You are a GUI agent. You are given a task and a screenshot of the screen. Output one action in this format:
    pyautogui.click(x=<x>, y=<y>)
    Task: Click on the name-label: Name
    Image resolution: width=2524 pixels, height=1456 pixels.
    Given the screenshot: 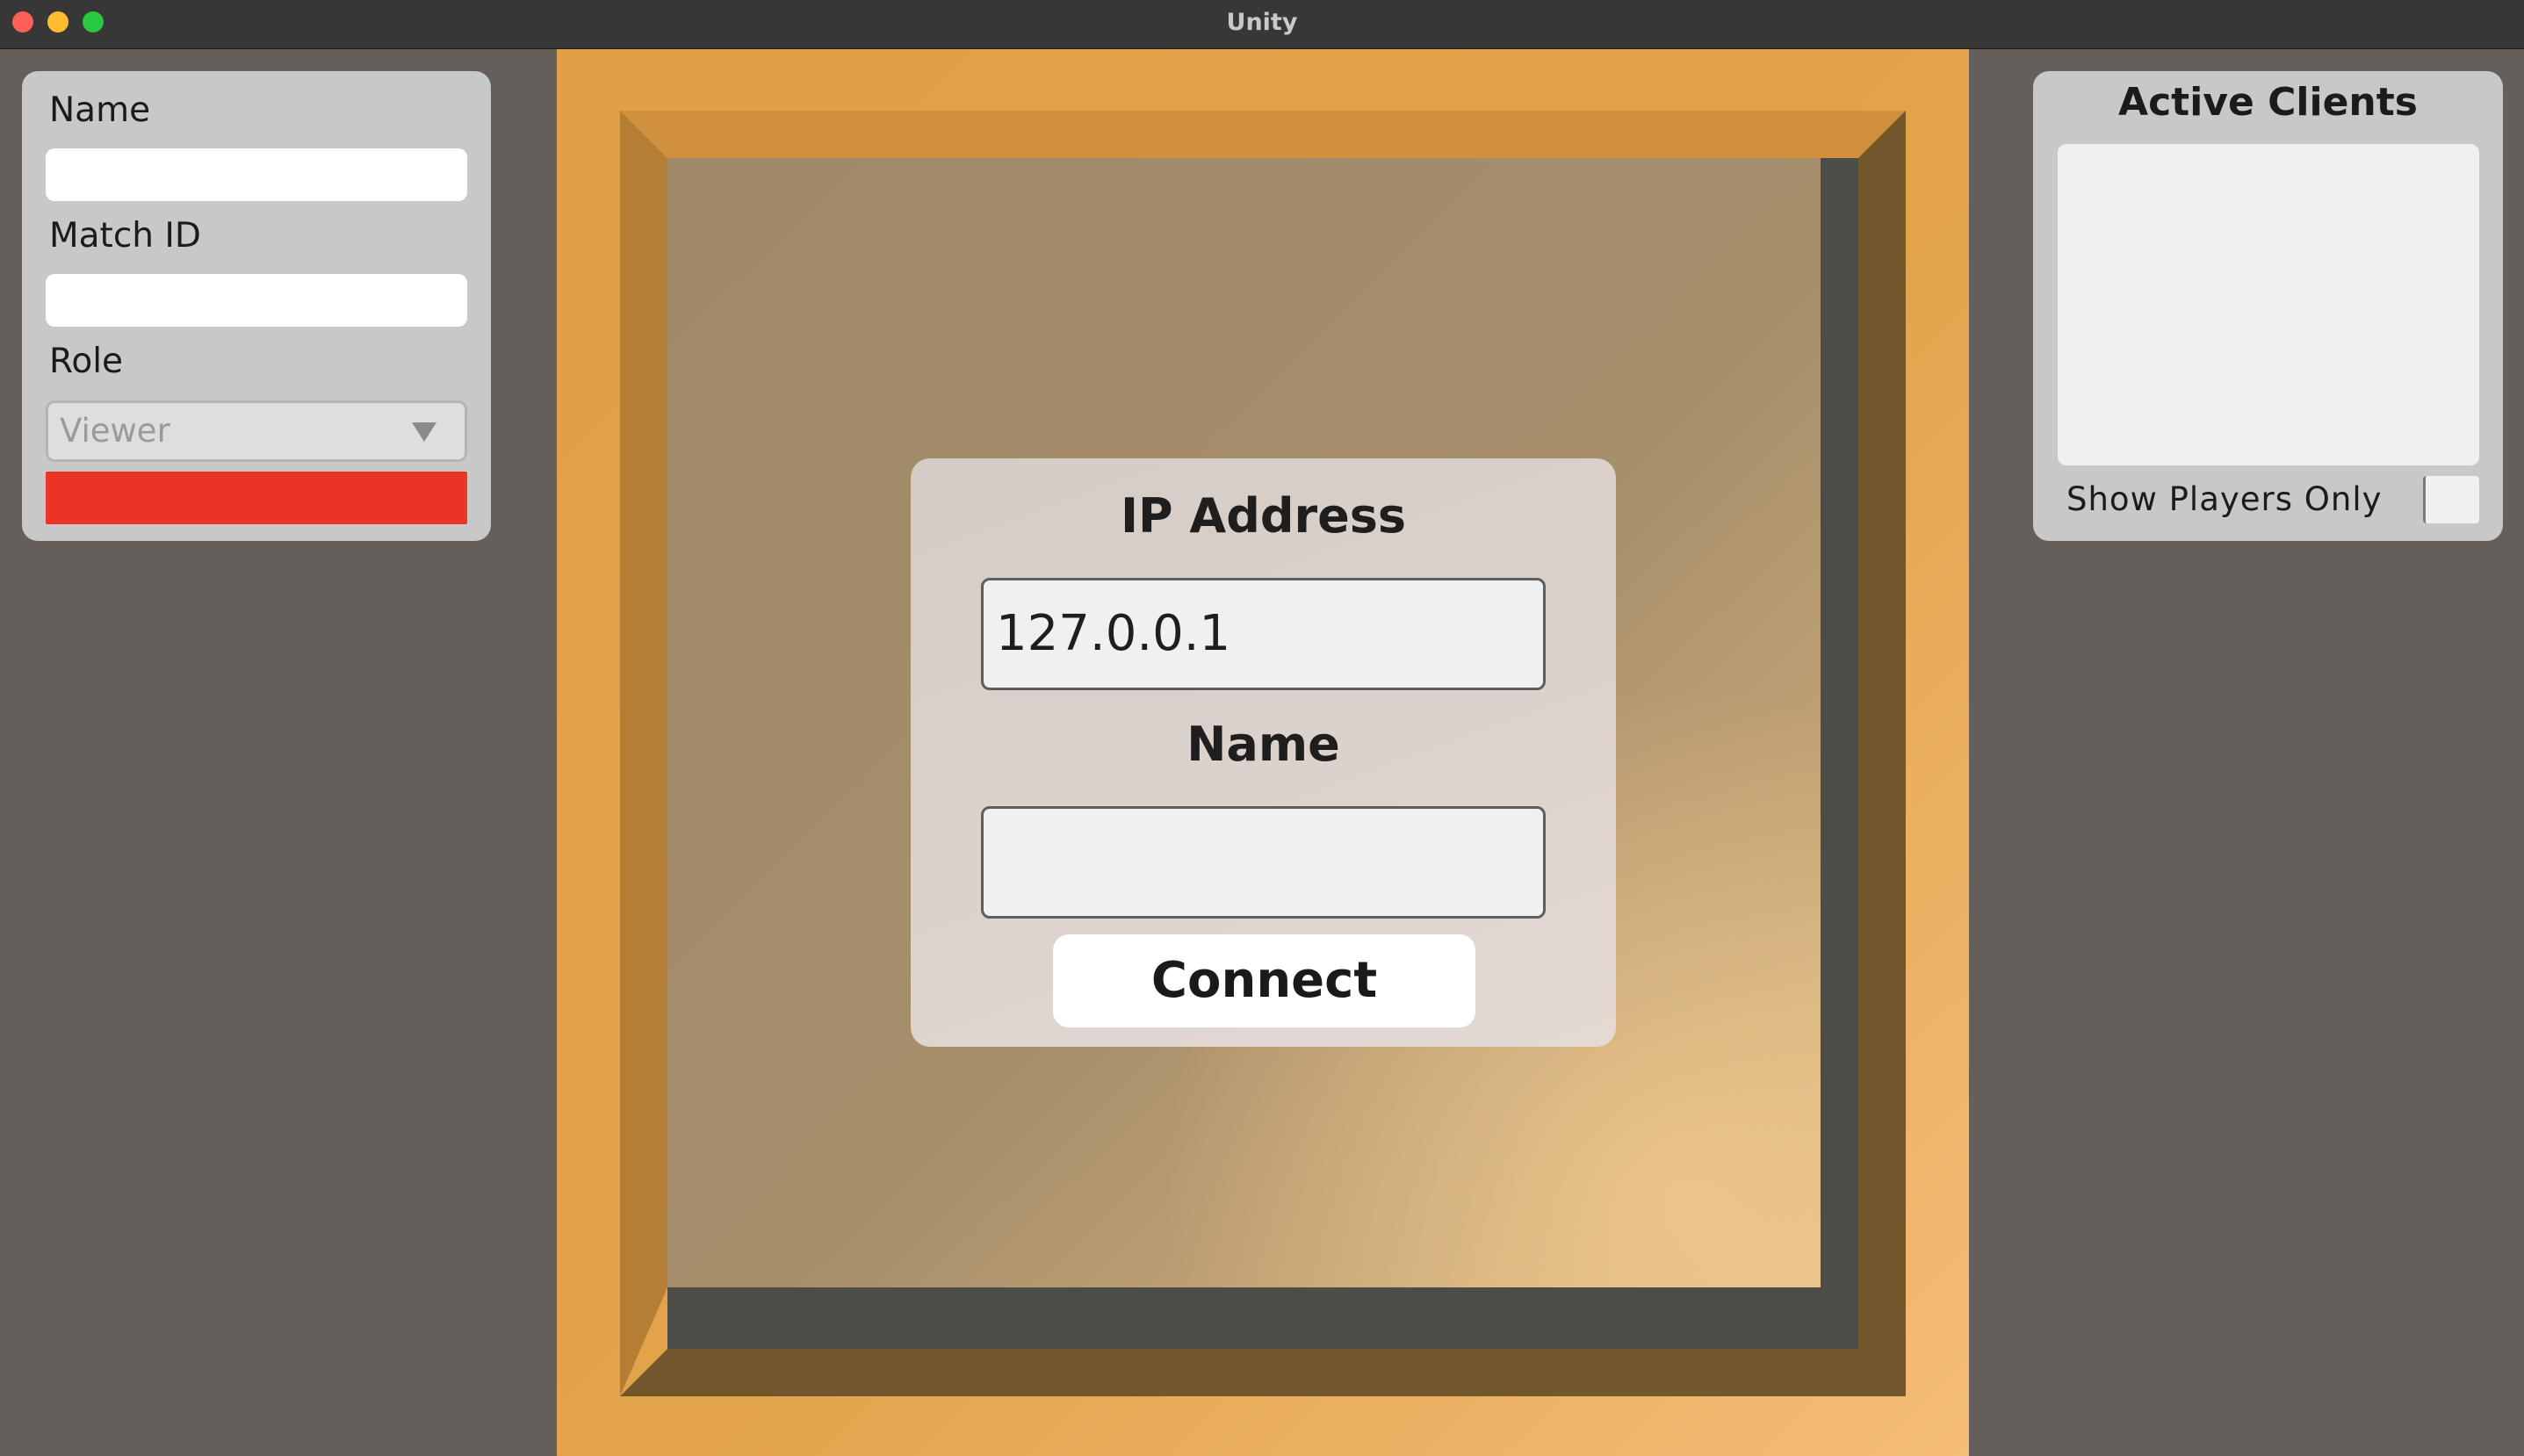 What is the action you would take?
    pyautogui.click(x=100, y=110)
    